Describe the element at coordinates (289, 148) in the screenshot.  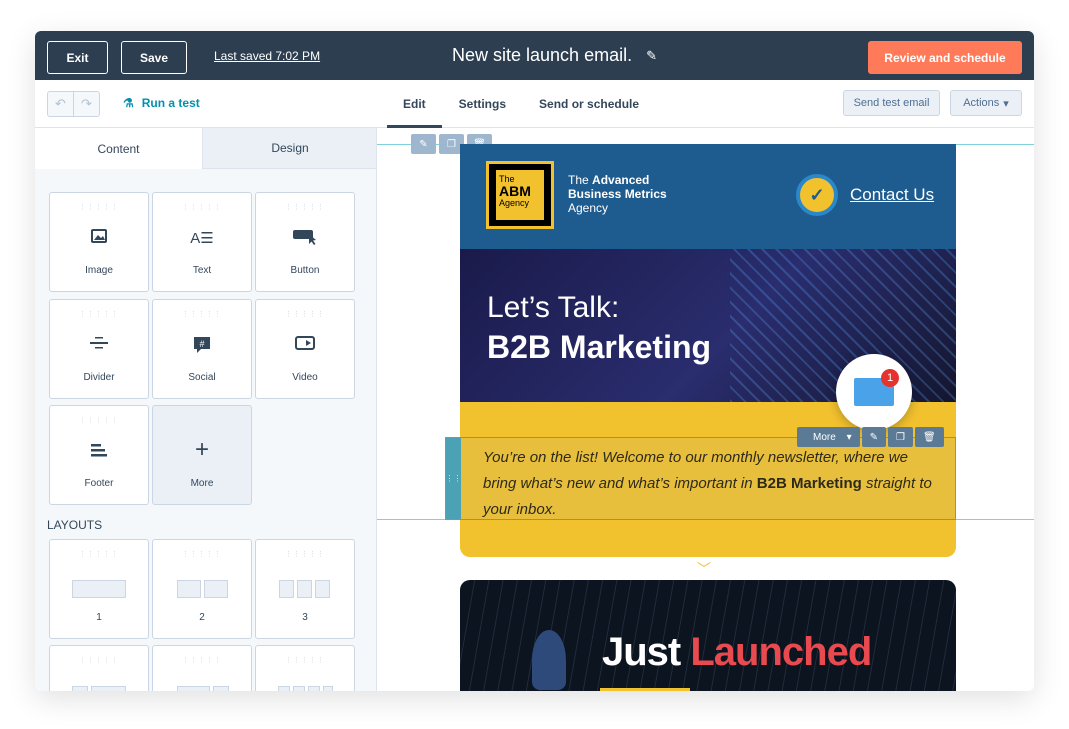
I see `tab-design: Design` at that location.